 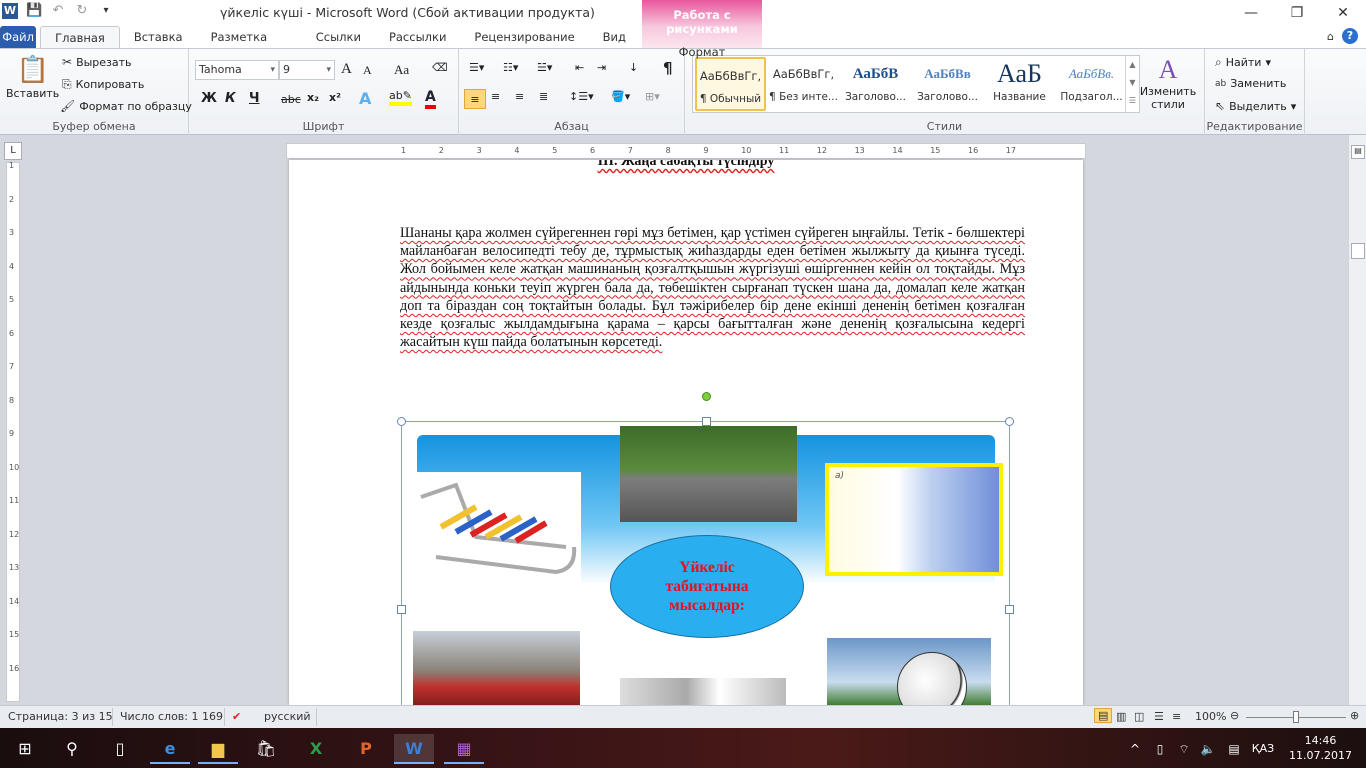 What do you see at coordinates (97, 62) in the screenshot?
I see `cut-button: ✂ Вырезать` at bounding box center [97, 62].